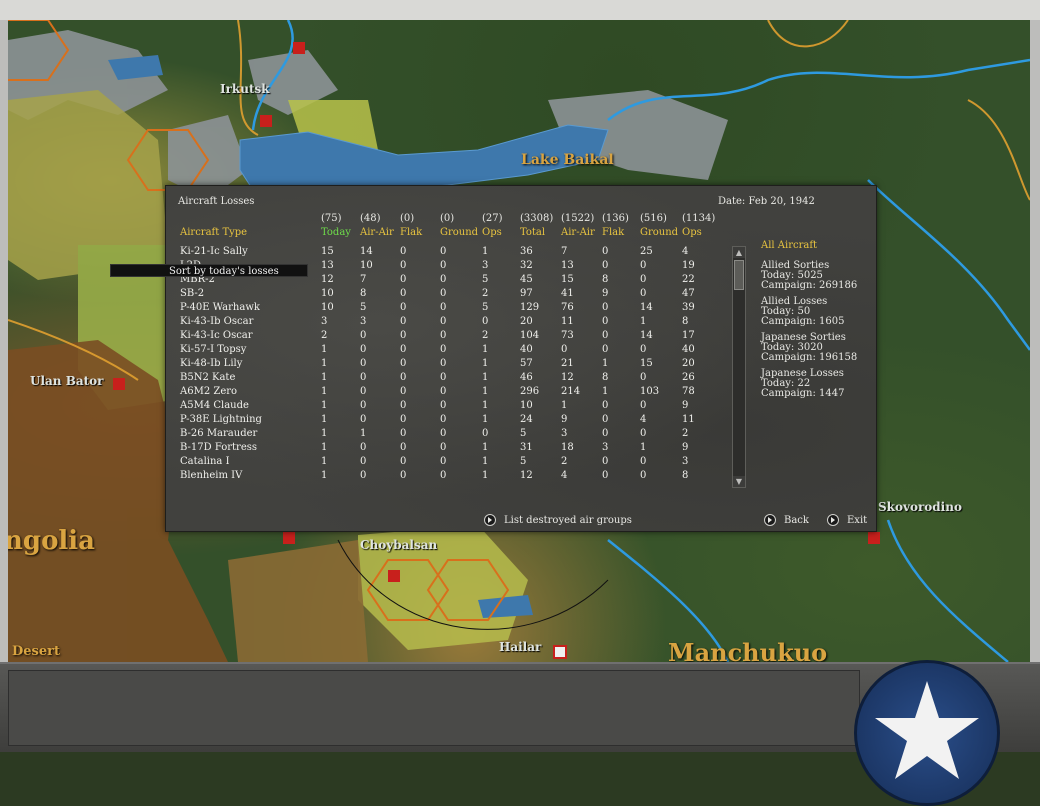 The width and height of the screenshot is (1040, 806). What do you see at coordinates (688, 279) in the screenshot?
I see `loss-value-cell: 22` at bounding box center [688, 279].